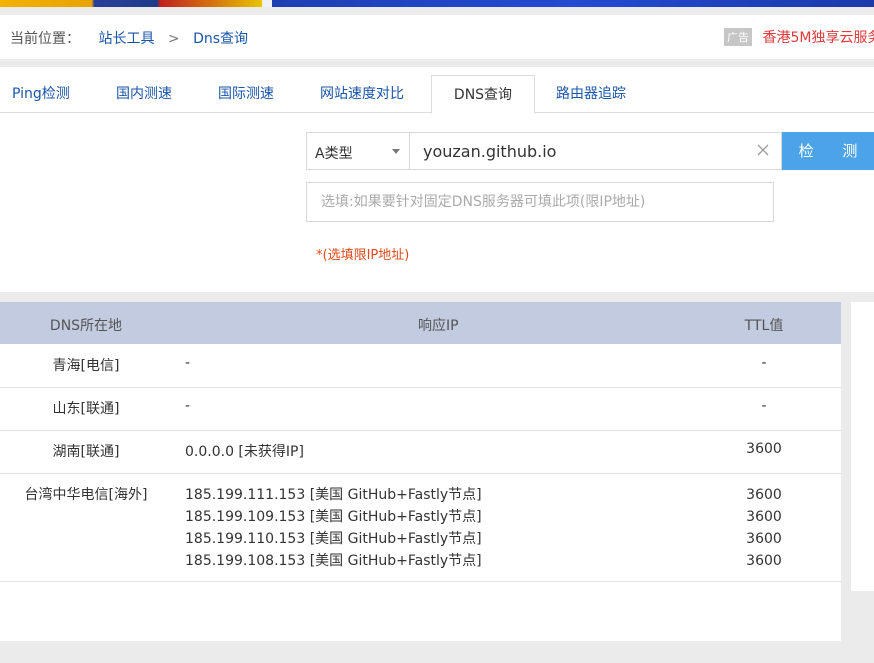 Image resolution: width=874 pixels, height=663 pixels. What do you see at coordinates (396, 151) in the screenshot?
I see `chevron-down-icon` at bounding box center [396, 151].